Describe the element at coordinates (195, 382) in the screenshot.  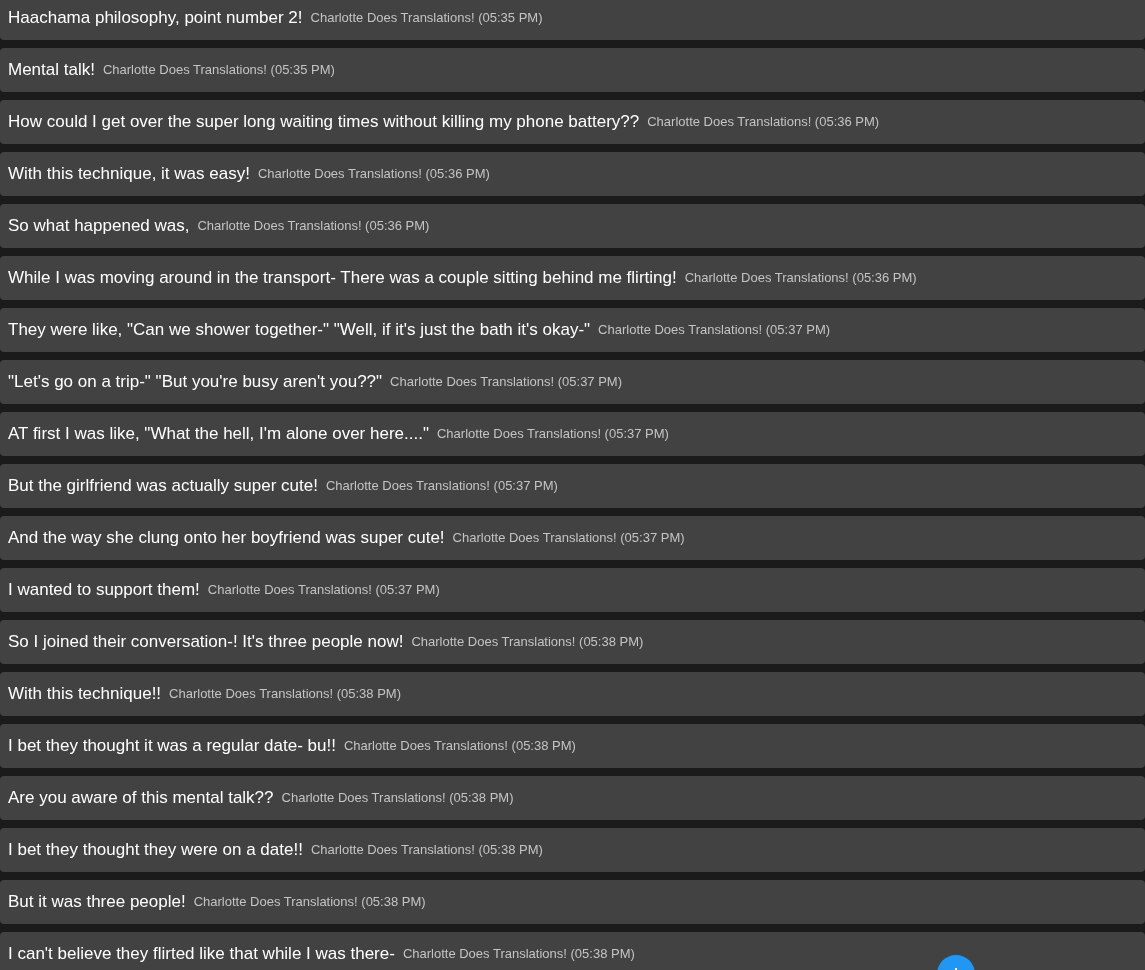
I see `message-text: "Let's go on a trip-" "But you're busy aren't you??"` at that location.